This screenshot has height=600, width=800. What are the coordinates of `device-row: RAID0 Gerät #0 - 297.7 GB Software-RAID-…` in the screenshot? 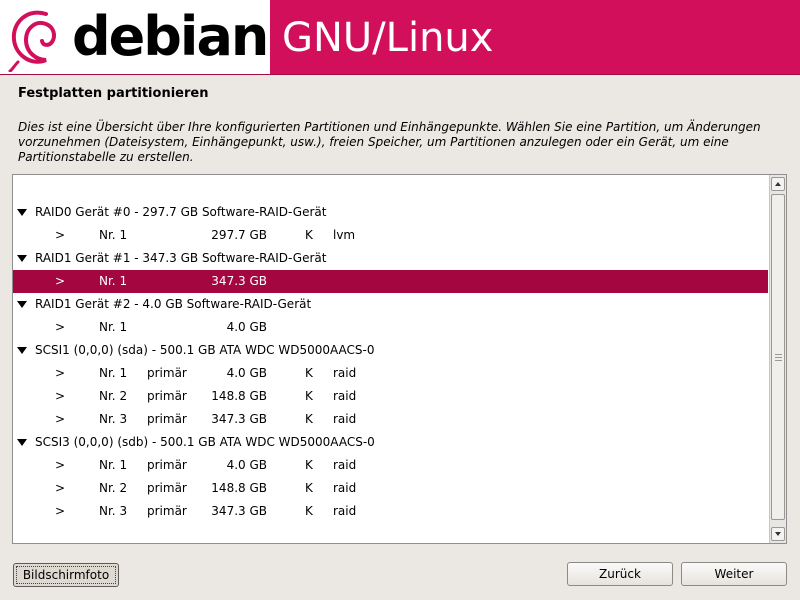 It's located at (390, 212).